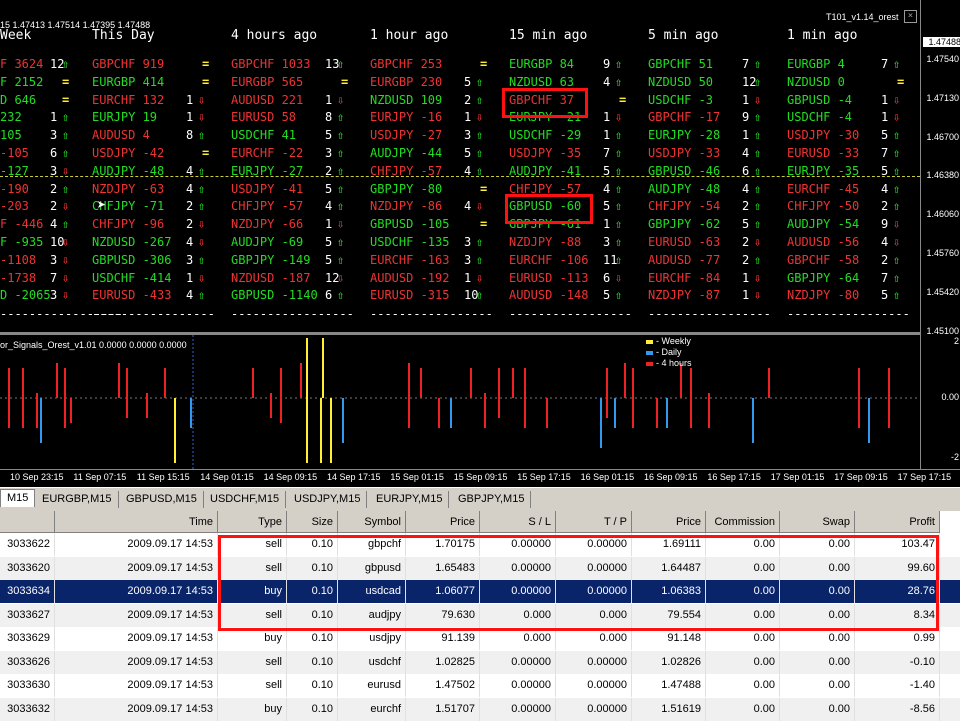  What do you see at coordinates (328, 499) in the screenshot?
I see `tab-usdjpy-m15: USDJPY,M15` at bounding box center [328, 499].